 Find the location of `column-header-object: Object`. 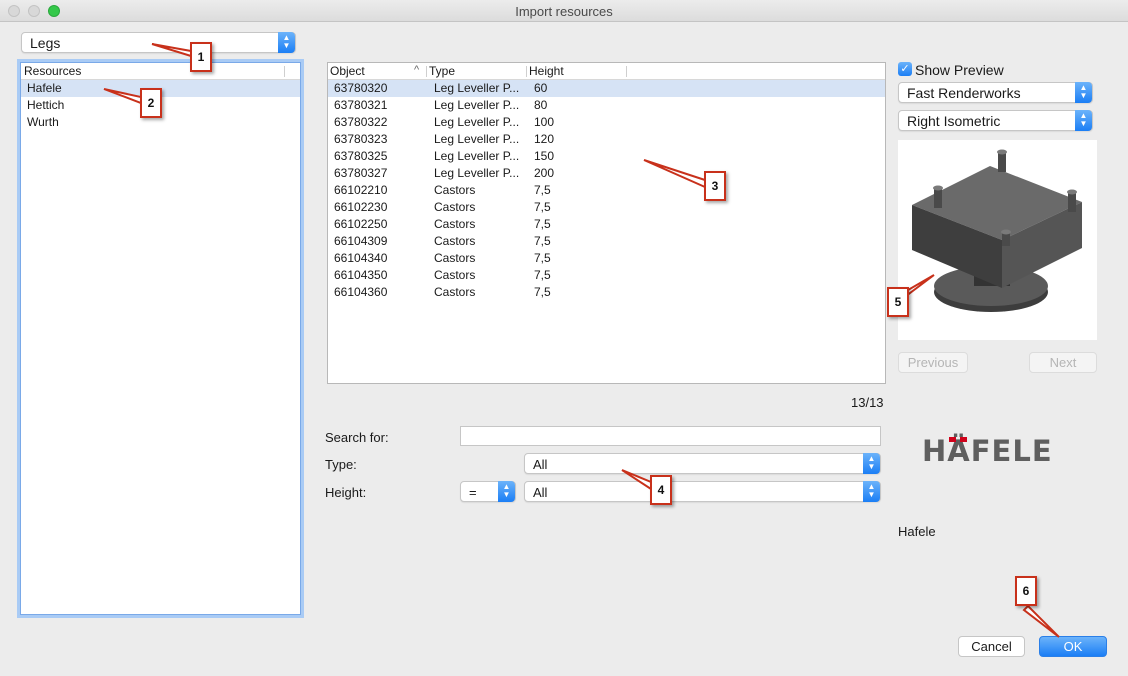

column-header-object: Object is located at coordinates (347, 71).